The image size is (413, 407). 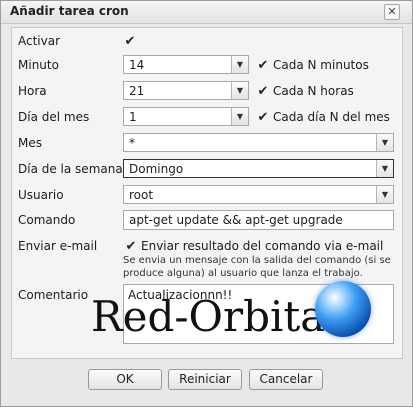 What do you see at coordinates (137, 91) in the screenshot?
I see `hora-value: 21` at bounding box center [137, 91].